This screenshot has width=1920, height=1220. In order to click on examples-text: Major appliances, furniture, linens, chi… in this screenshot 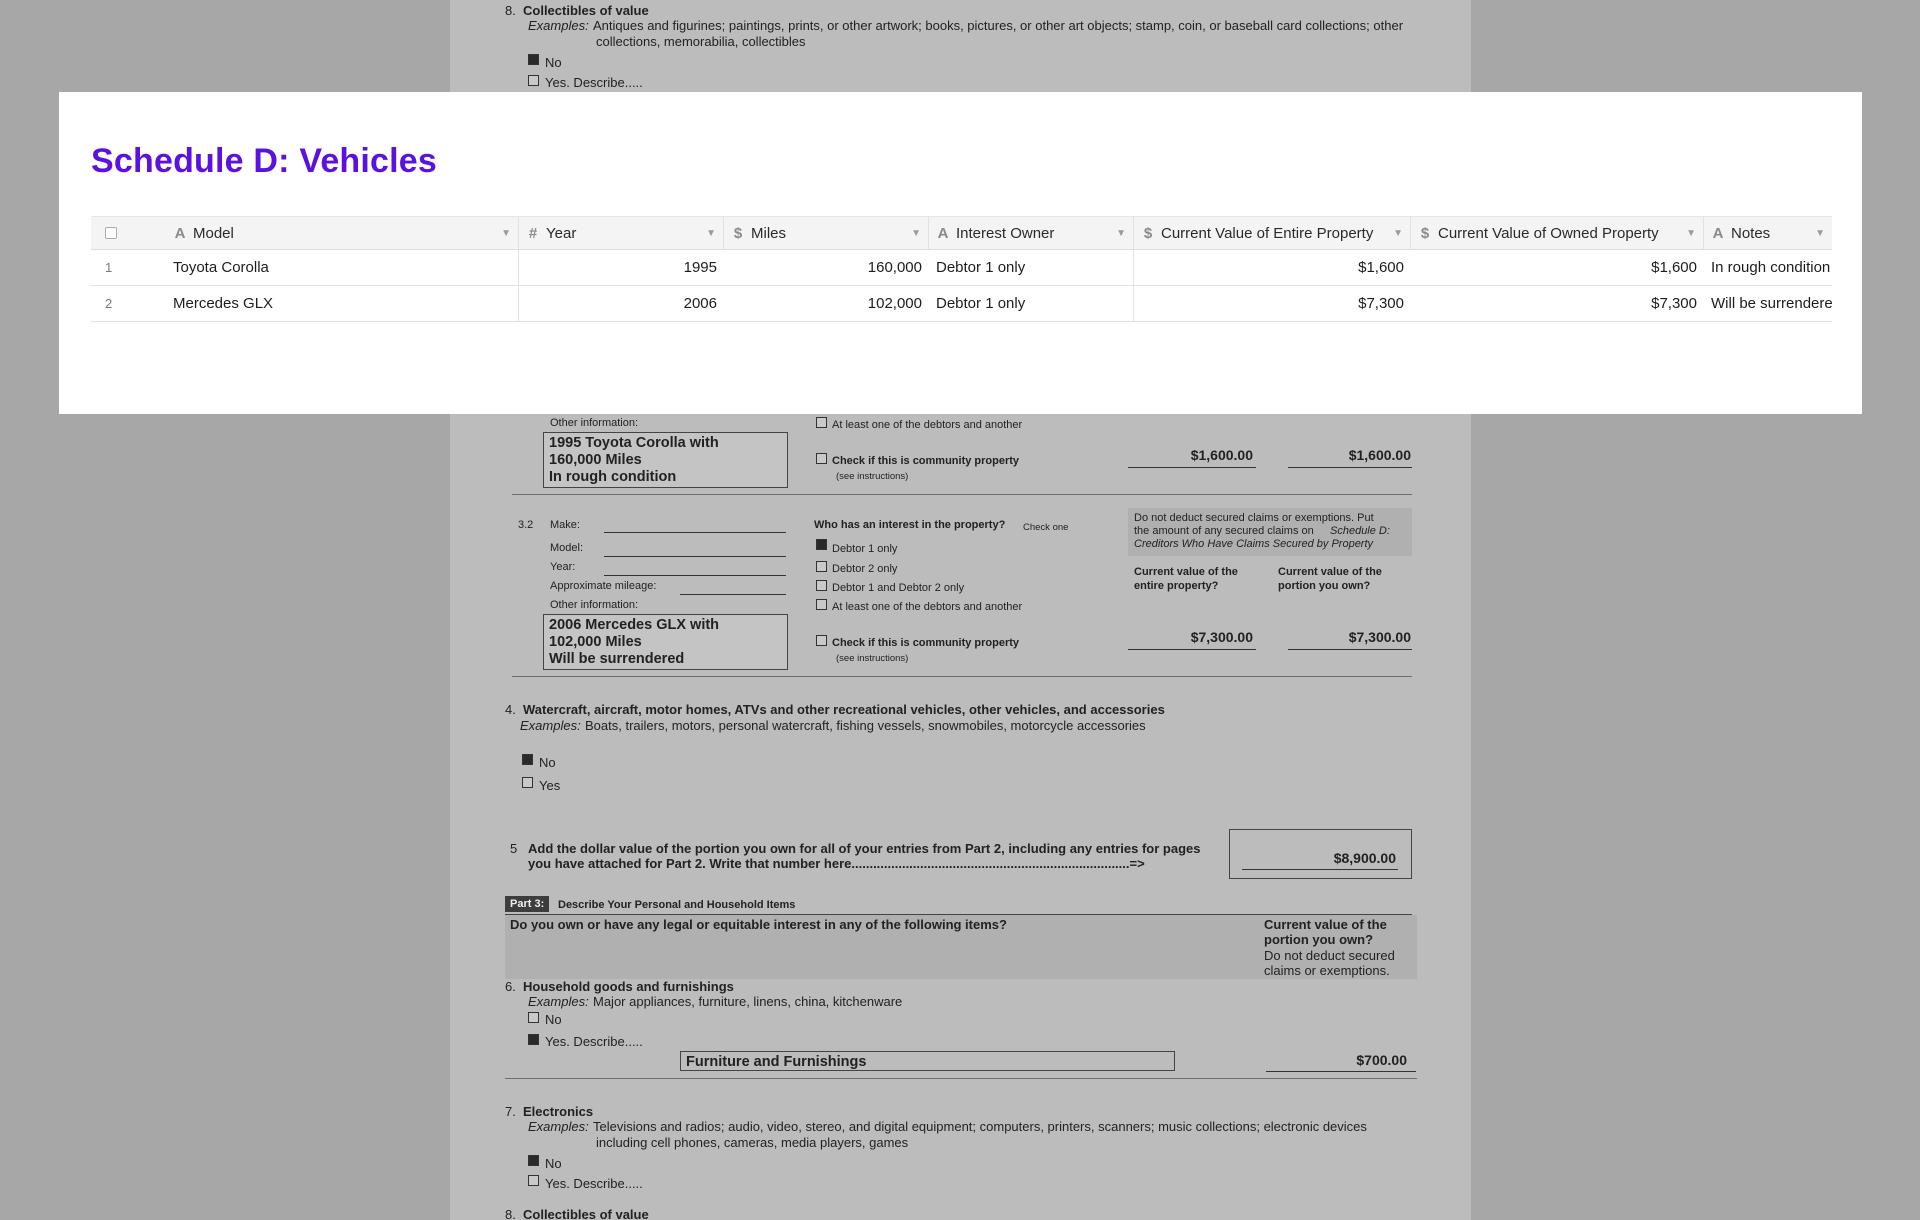, I will do `click(748, 1001)`.